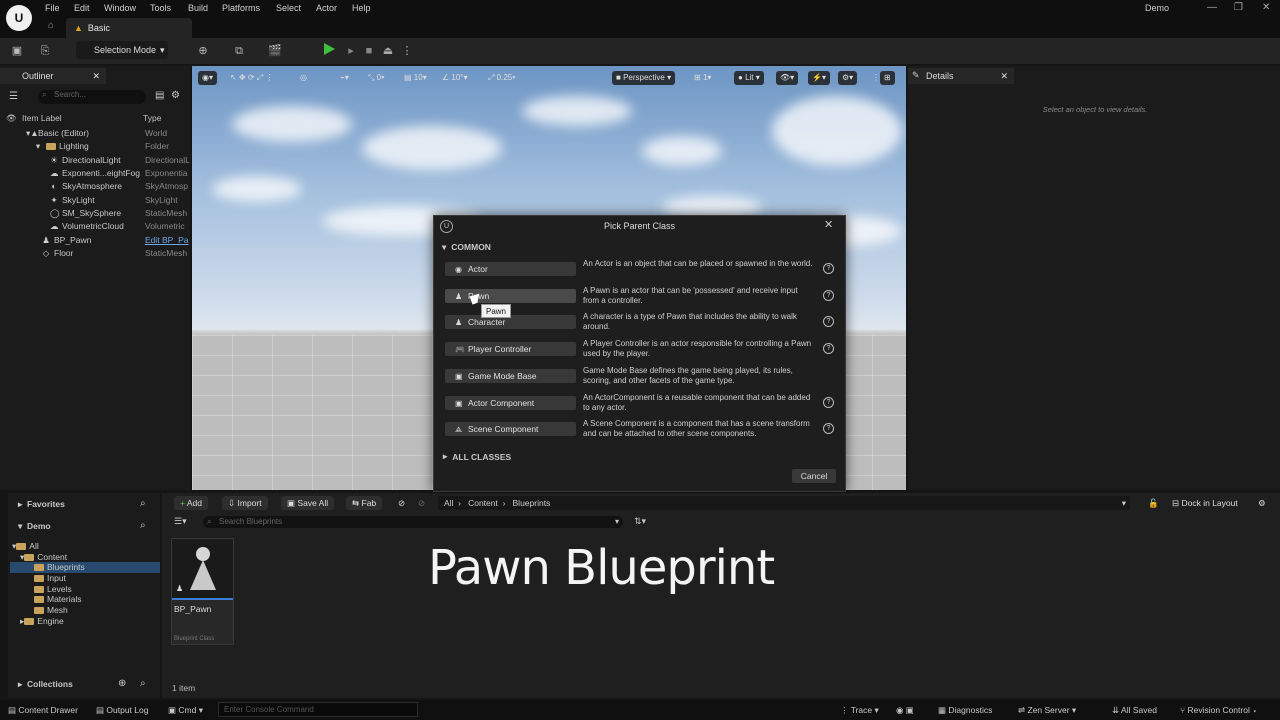  Describe the element at coordinates (95, 227) in the screenshot. I see `outliner-row: ☁ VolumetricCloud Volumetric` at that location.